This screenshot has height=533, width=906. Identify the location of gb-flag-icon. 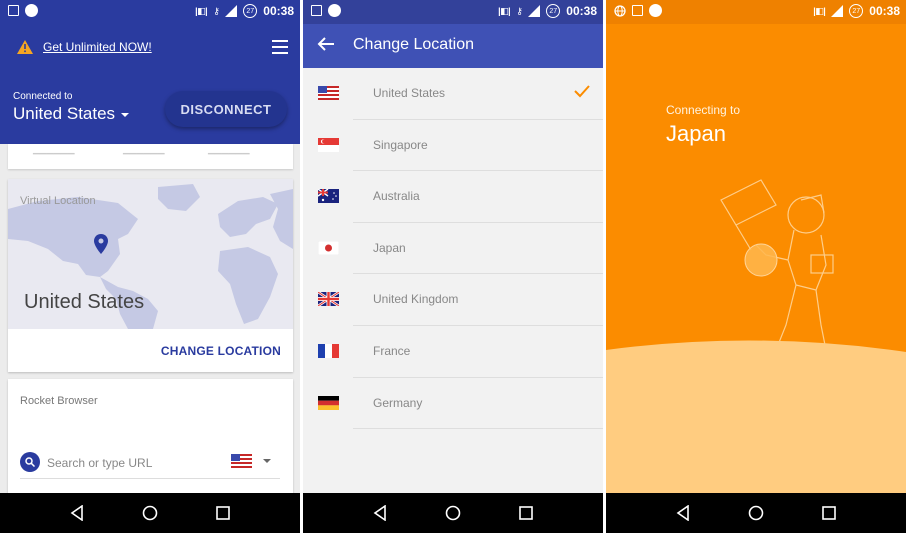
(328, 299).